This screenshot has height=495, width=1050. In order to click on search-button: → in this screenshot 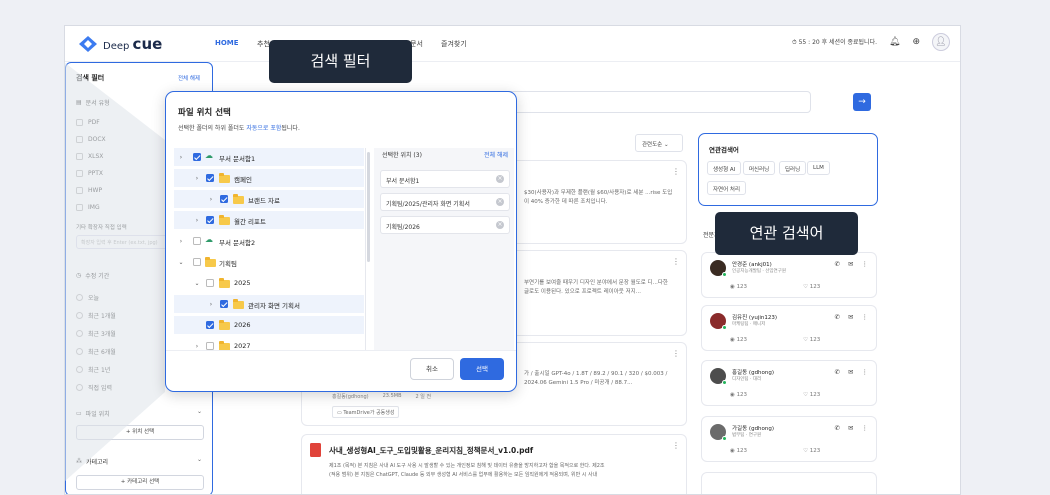, I will do `click(862, 102)`.